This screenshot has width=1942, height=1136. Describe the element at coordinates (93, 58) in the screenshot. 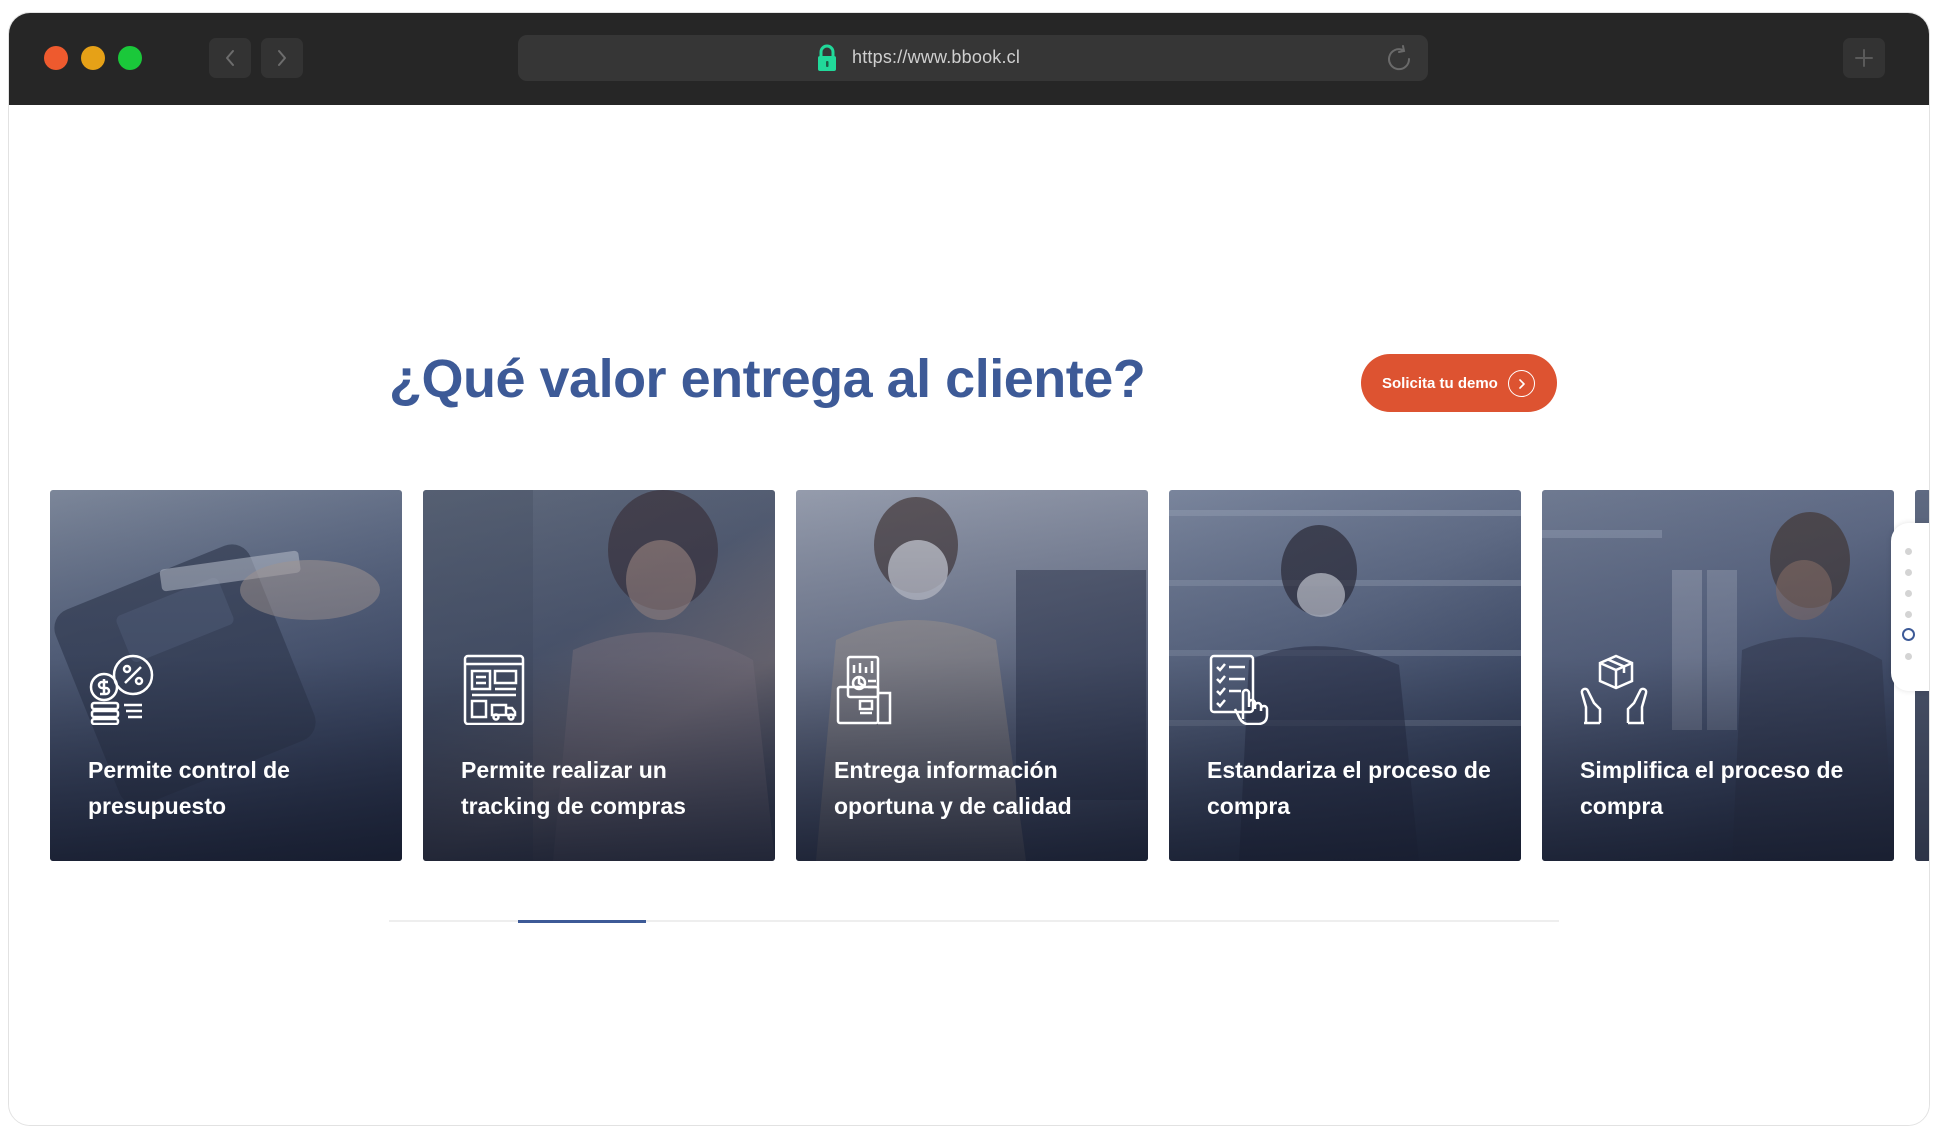

I see `minimize-window-button` at that location.